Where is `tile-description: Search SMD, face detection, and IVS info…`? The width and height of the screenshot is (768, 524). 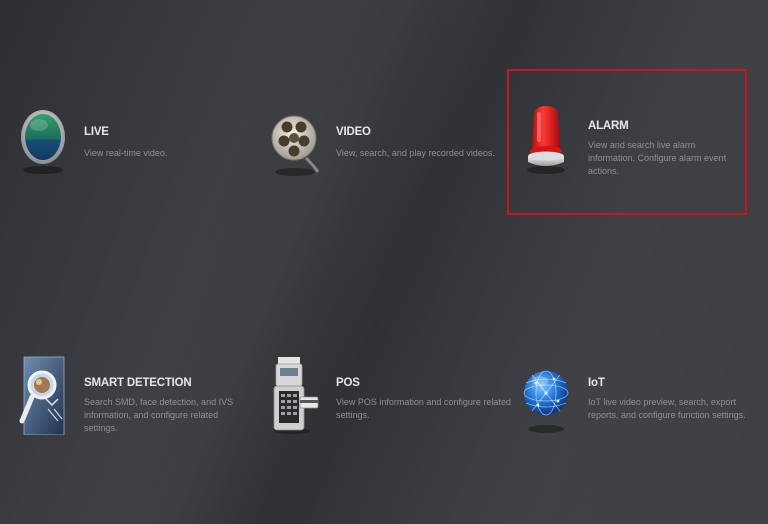 tile-description: Search SMD, face detection, and IVS info… is located at coordinates (159, 415).